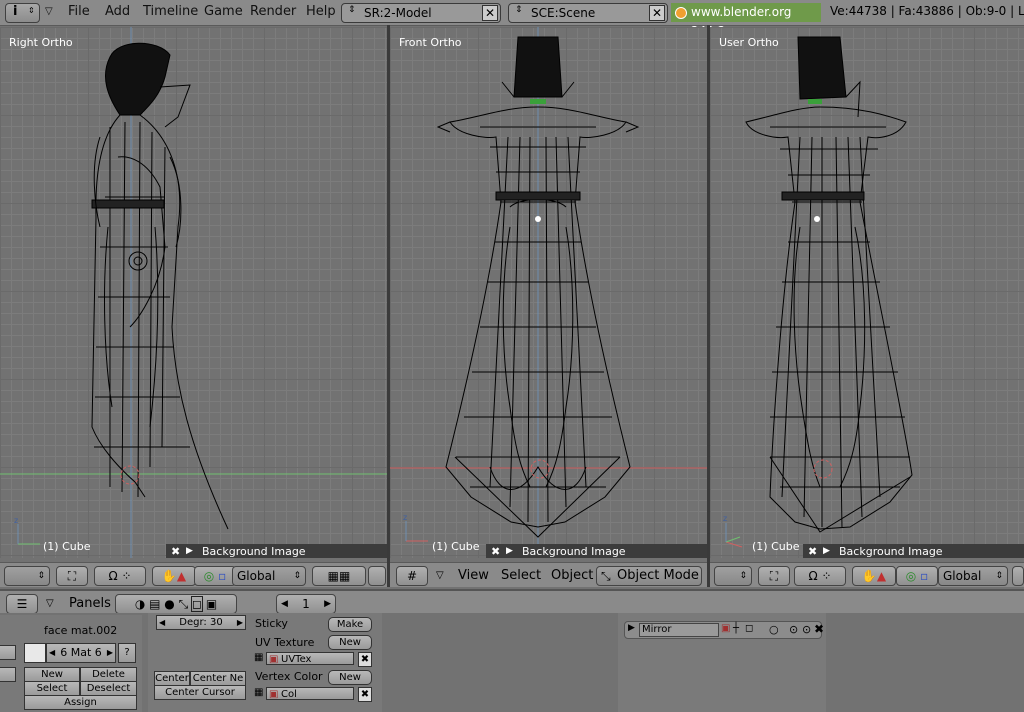  Describe the element at coordinates (746, 20) in the screenshot. I see `blender-url-banner: www.blender.org 249.2` at that location.